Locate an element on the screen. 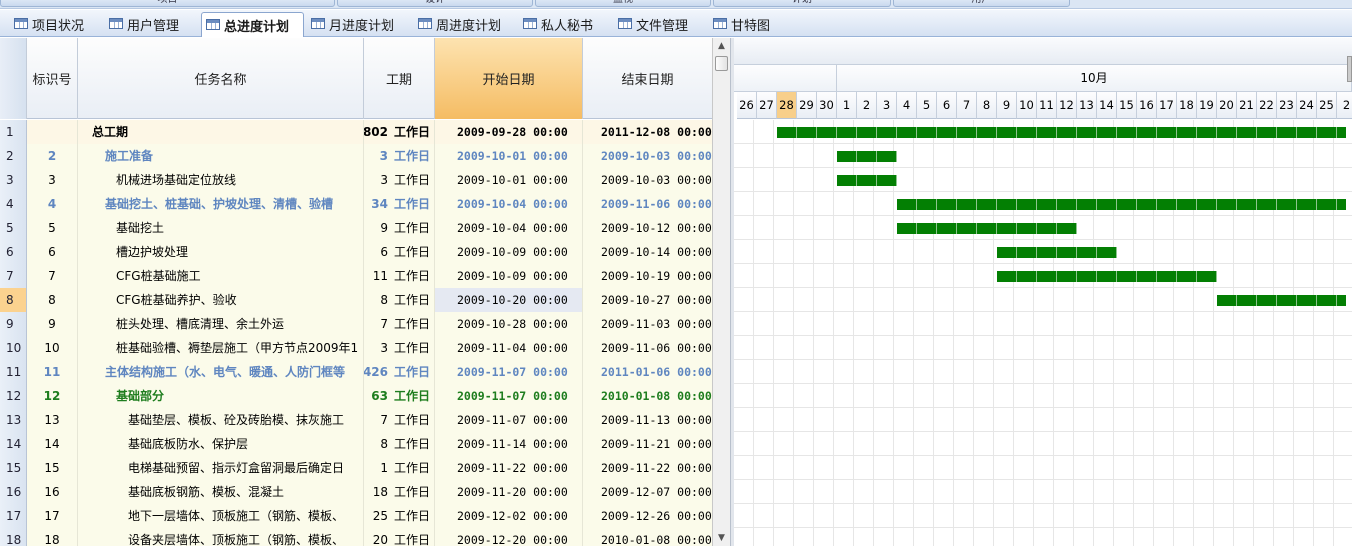 The image size is (1352, 546). tab-2: 总进度计划 is located at coordinates (252, 24).